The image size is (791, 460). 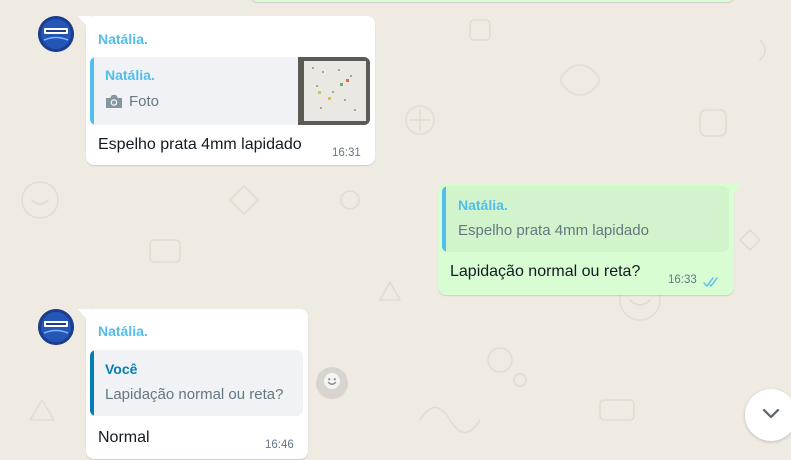 What do you see at coordinates (771, 415) in the screenshot?
I see `chevron-down-icon` at bounding box center [771, 415].